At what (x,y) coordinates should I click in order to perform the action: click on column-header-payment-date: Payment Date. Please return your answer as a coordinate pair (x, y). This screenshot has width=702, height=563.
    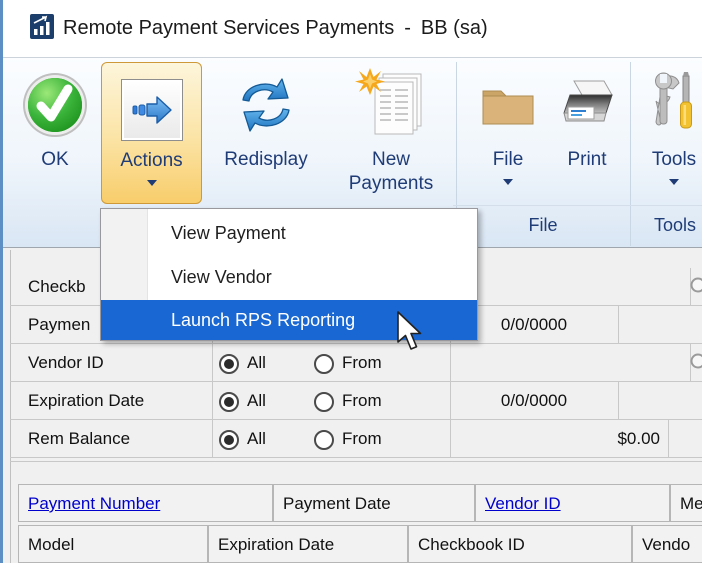
    Looking at the image, I should click on (374, 503).